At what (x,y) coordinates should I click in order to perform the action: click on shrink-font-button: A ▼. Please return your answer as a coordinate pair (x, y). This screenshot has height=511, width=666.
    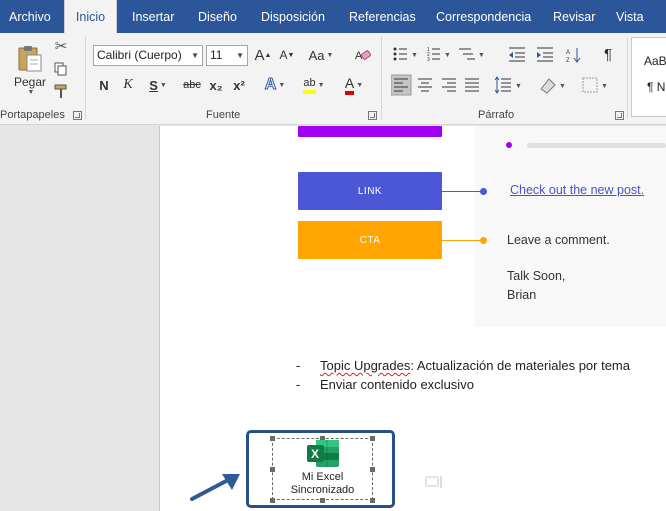
    Looking at the image, I should click on (287, 55).